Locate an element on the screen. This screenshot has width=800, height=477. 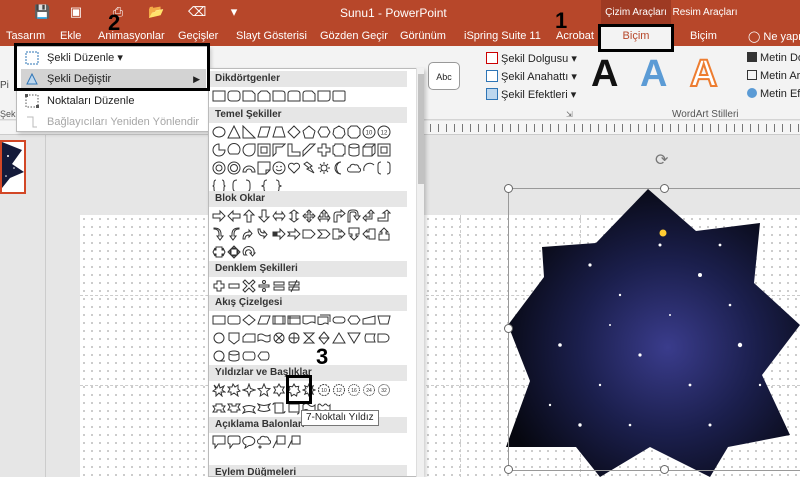
shape-brackets-pair is located at coordinates (384, 168).